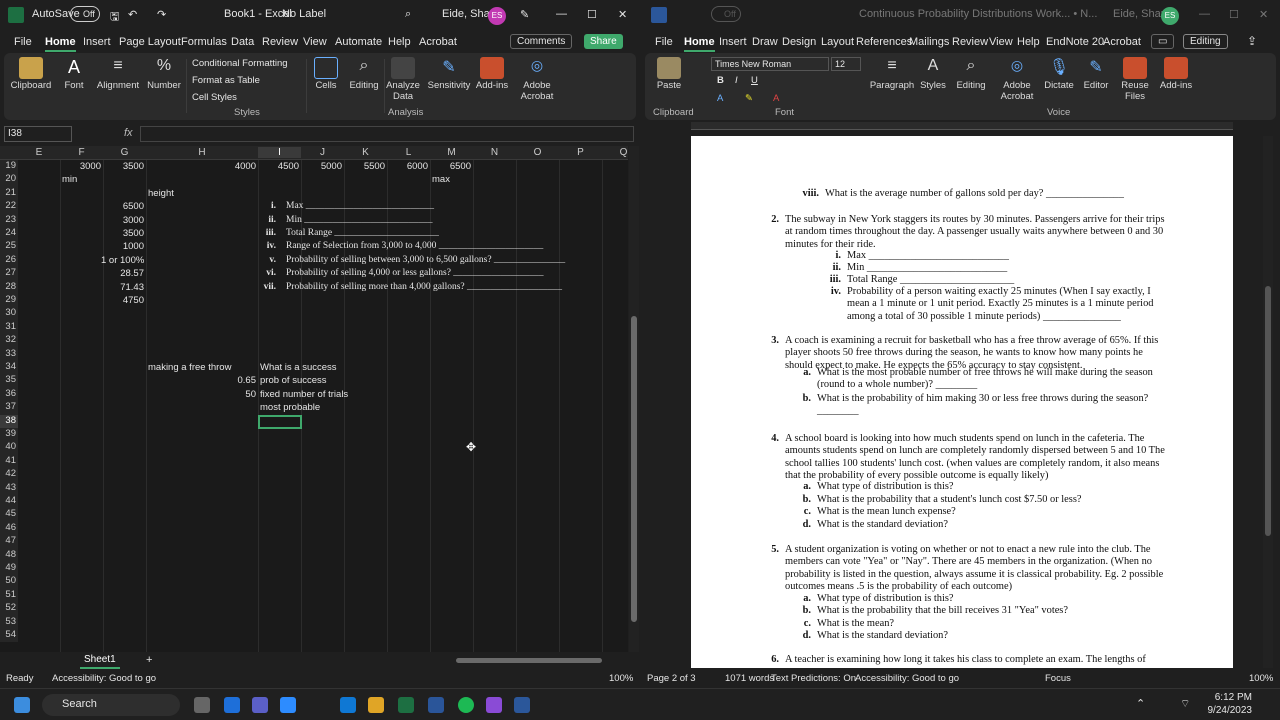 This screenshot has height=720, width=1280. What do you see at coordinates (298, 367) in the screenshot?
I see `cell-i34: What is a success` at bounding box center [298, 367].